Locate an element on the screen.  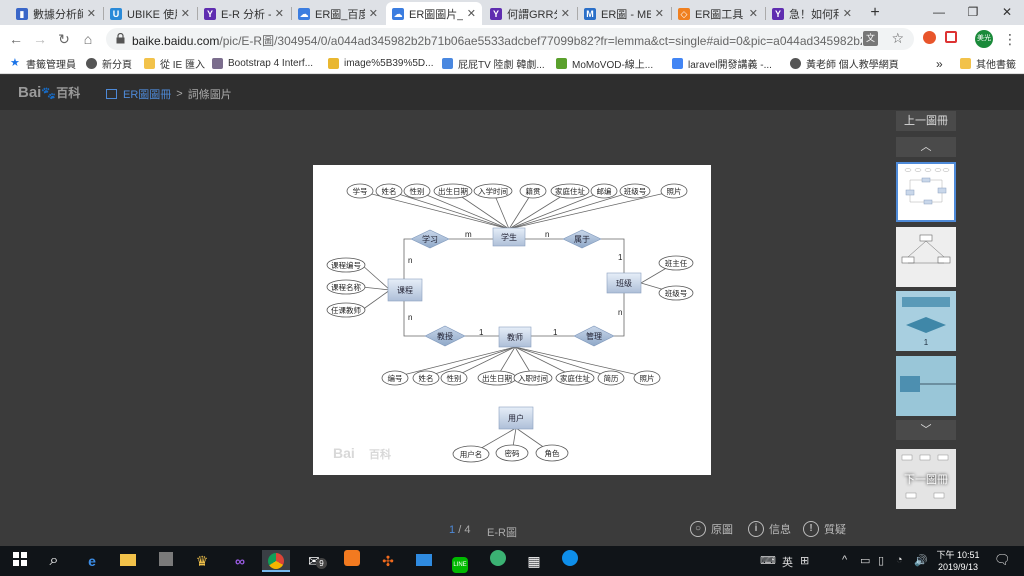
tool-icon: ✣ is located at coordinates (388, 561).